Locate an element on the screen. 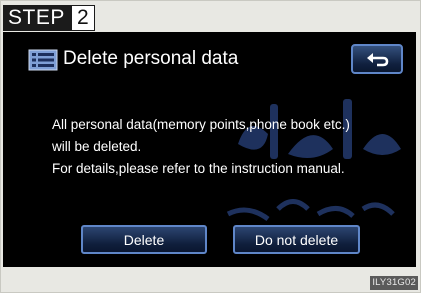 This screenshot has height=293, width=421. step-word: STEP is located at coordinates (37, 18).